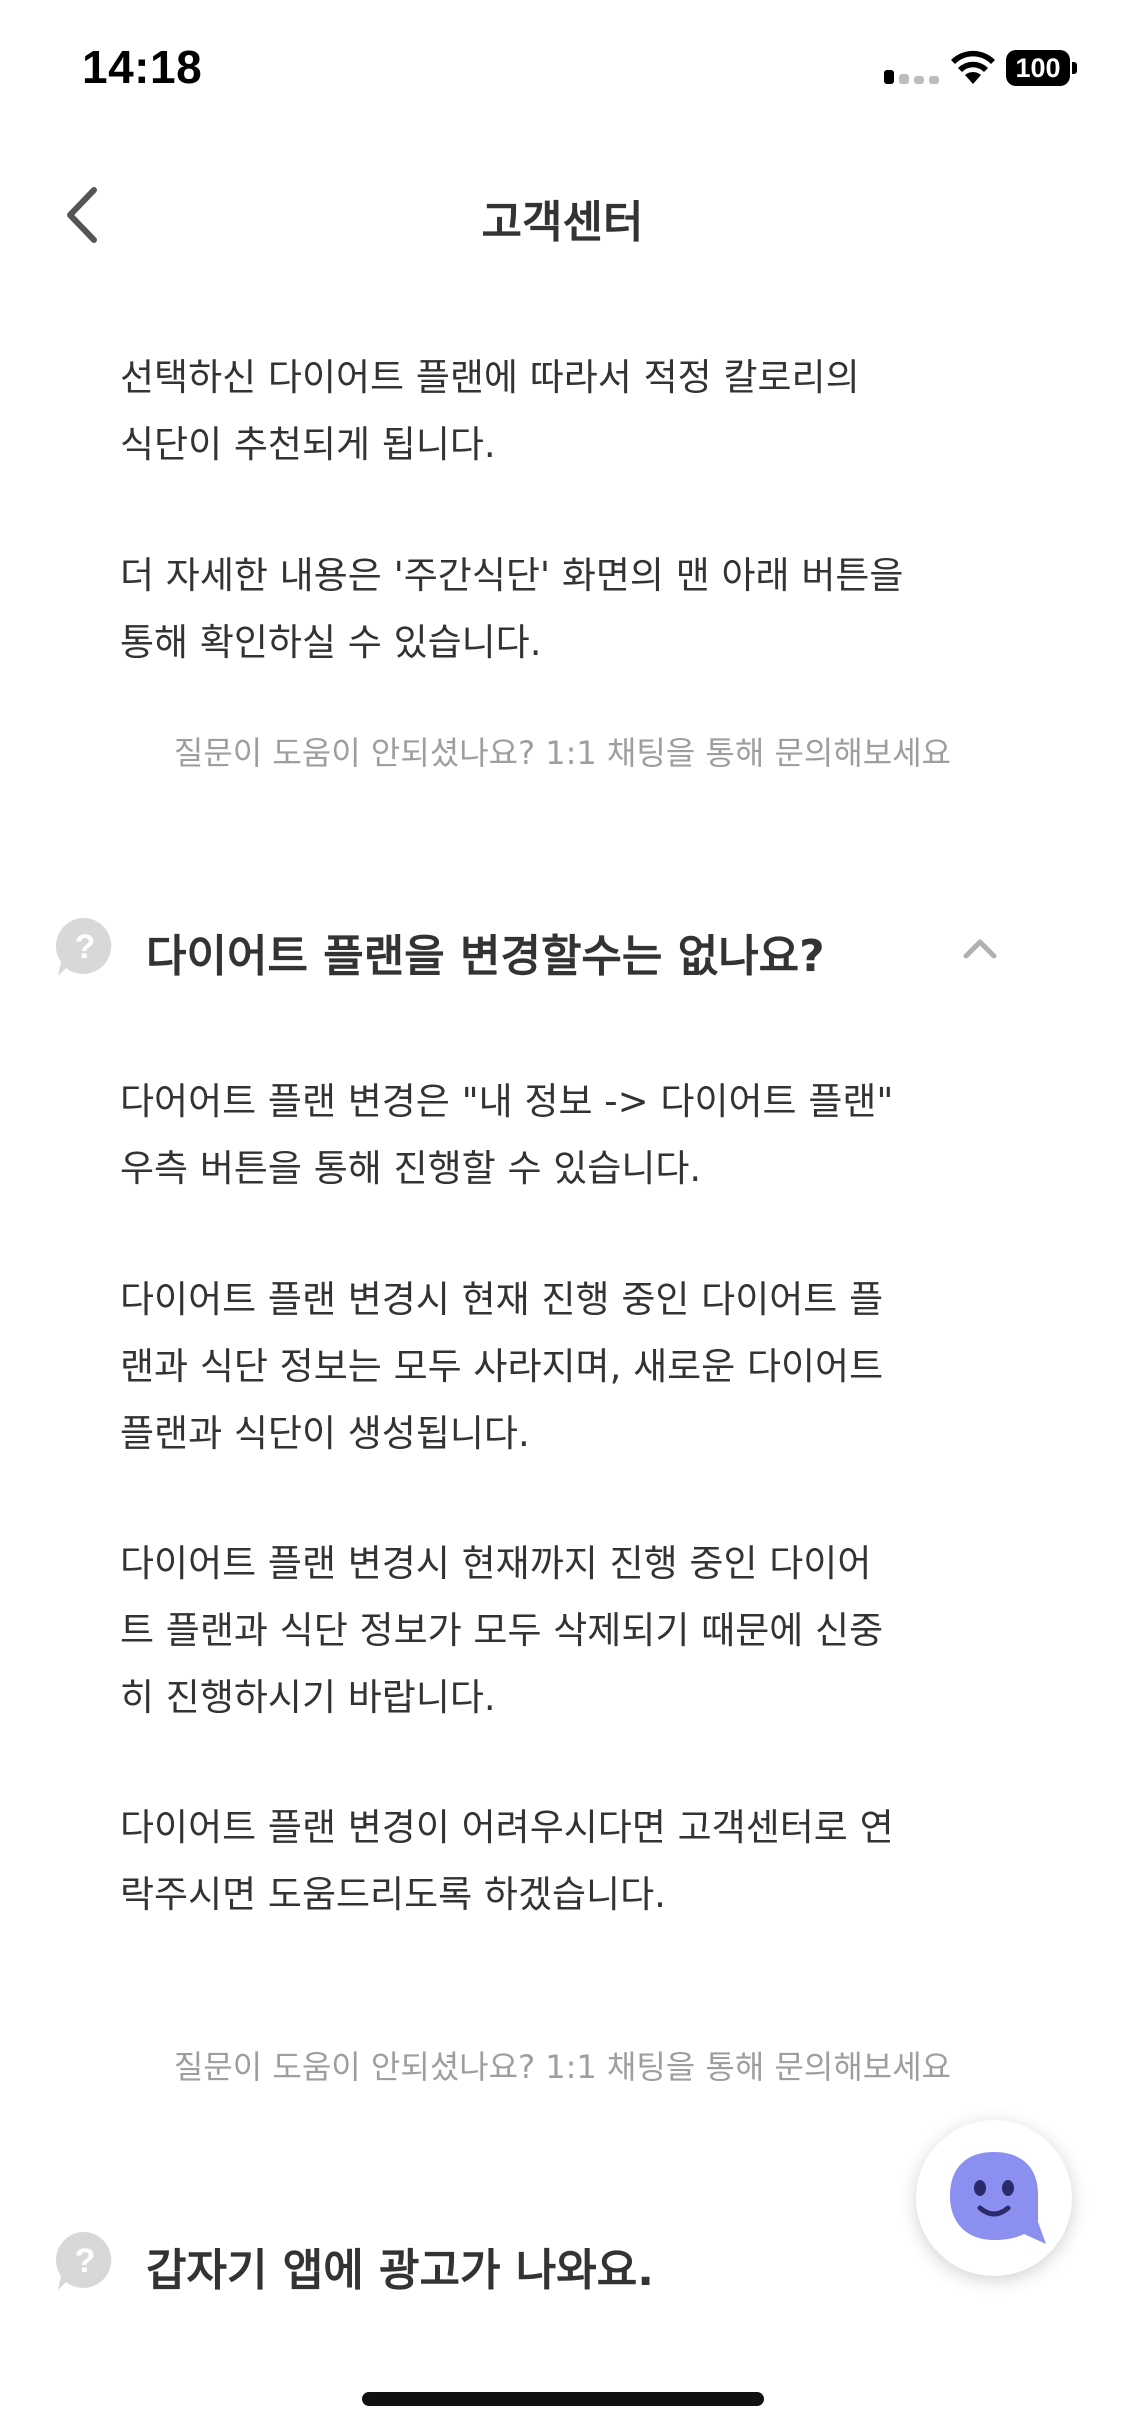  What do you see at coordinates (562, 65) in the screenshot?
I see `status-bar: 14:18 100` at bounding box center [562, 65].